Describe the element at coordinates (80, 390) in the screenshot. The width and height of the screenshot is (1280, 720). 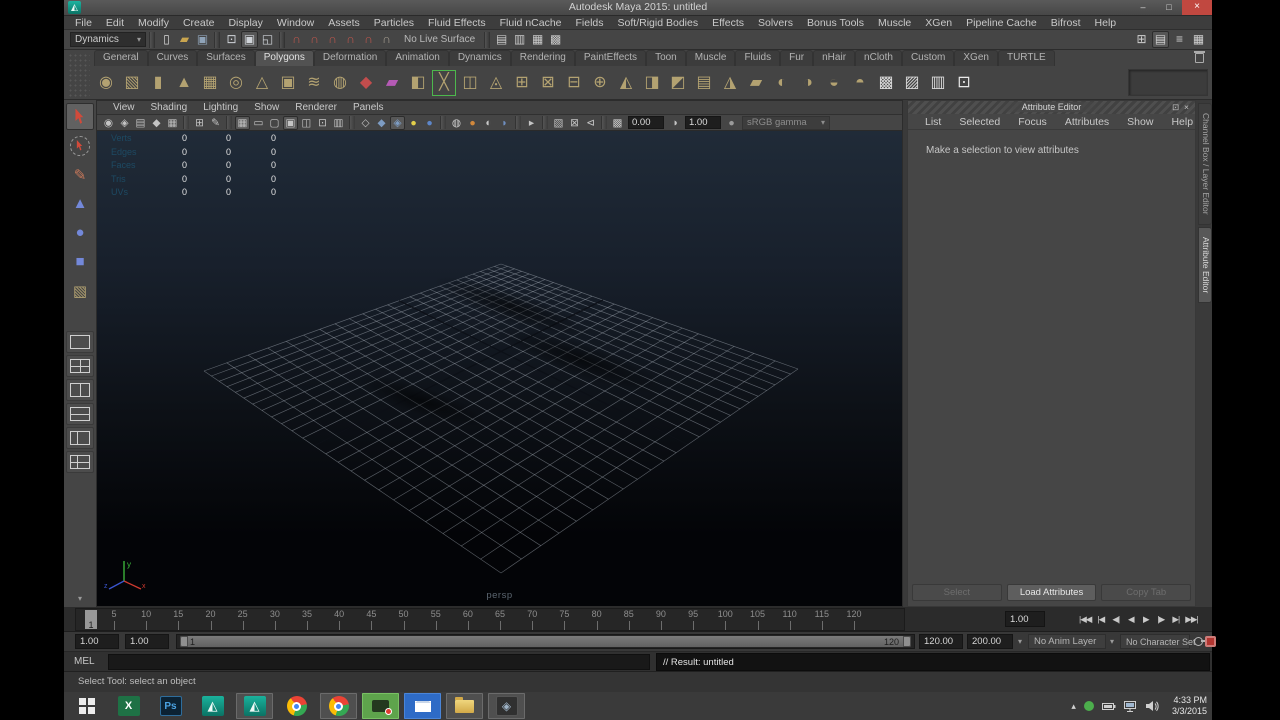
I see `layout-two-pane-side-by-side` at that location.